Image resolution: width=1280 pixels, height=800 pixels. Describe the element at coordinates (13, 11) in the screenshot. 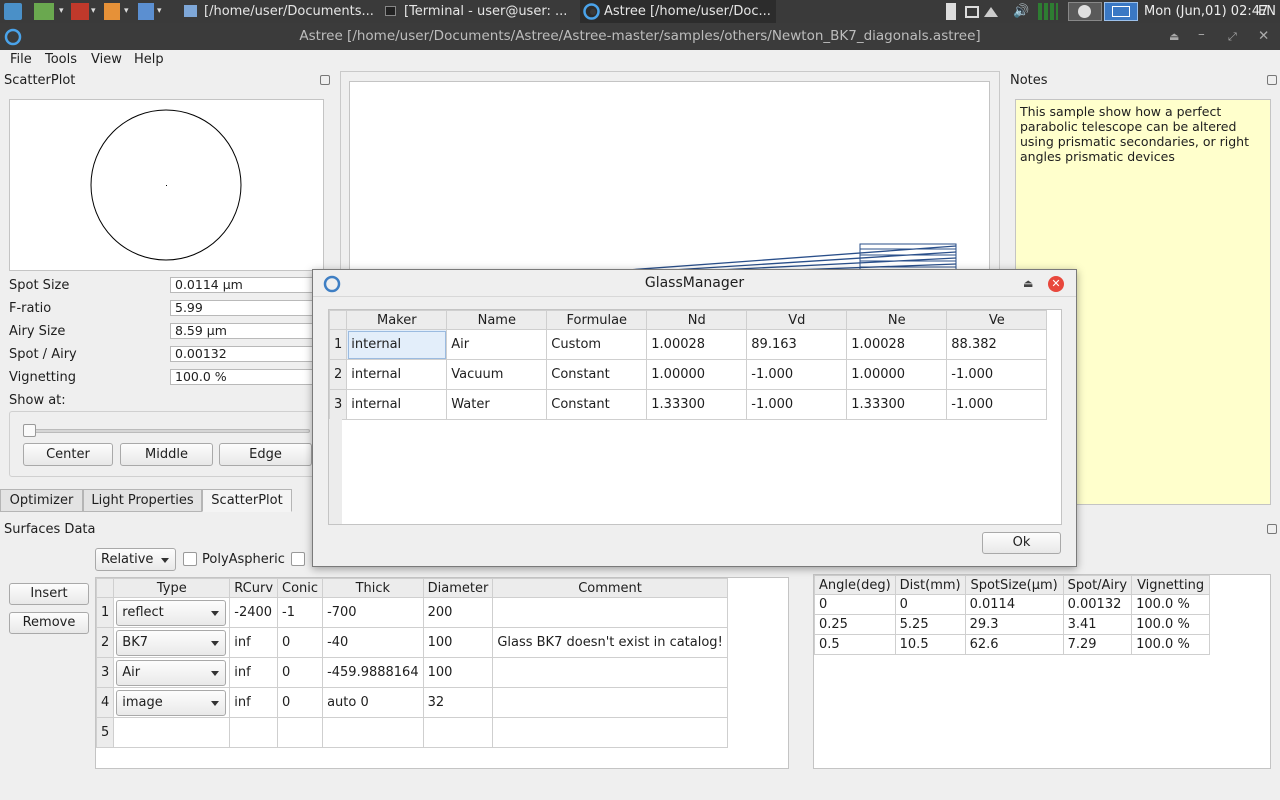

I see `app-menu-icon` at that location.